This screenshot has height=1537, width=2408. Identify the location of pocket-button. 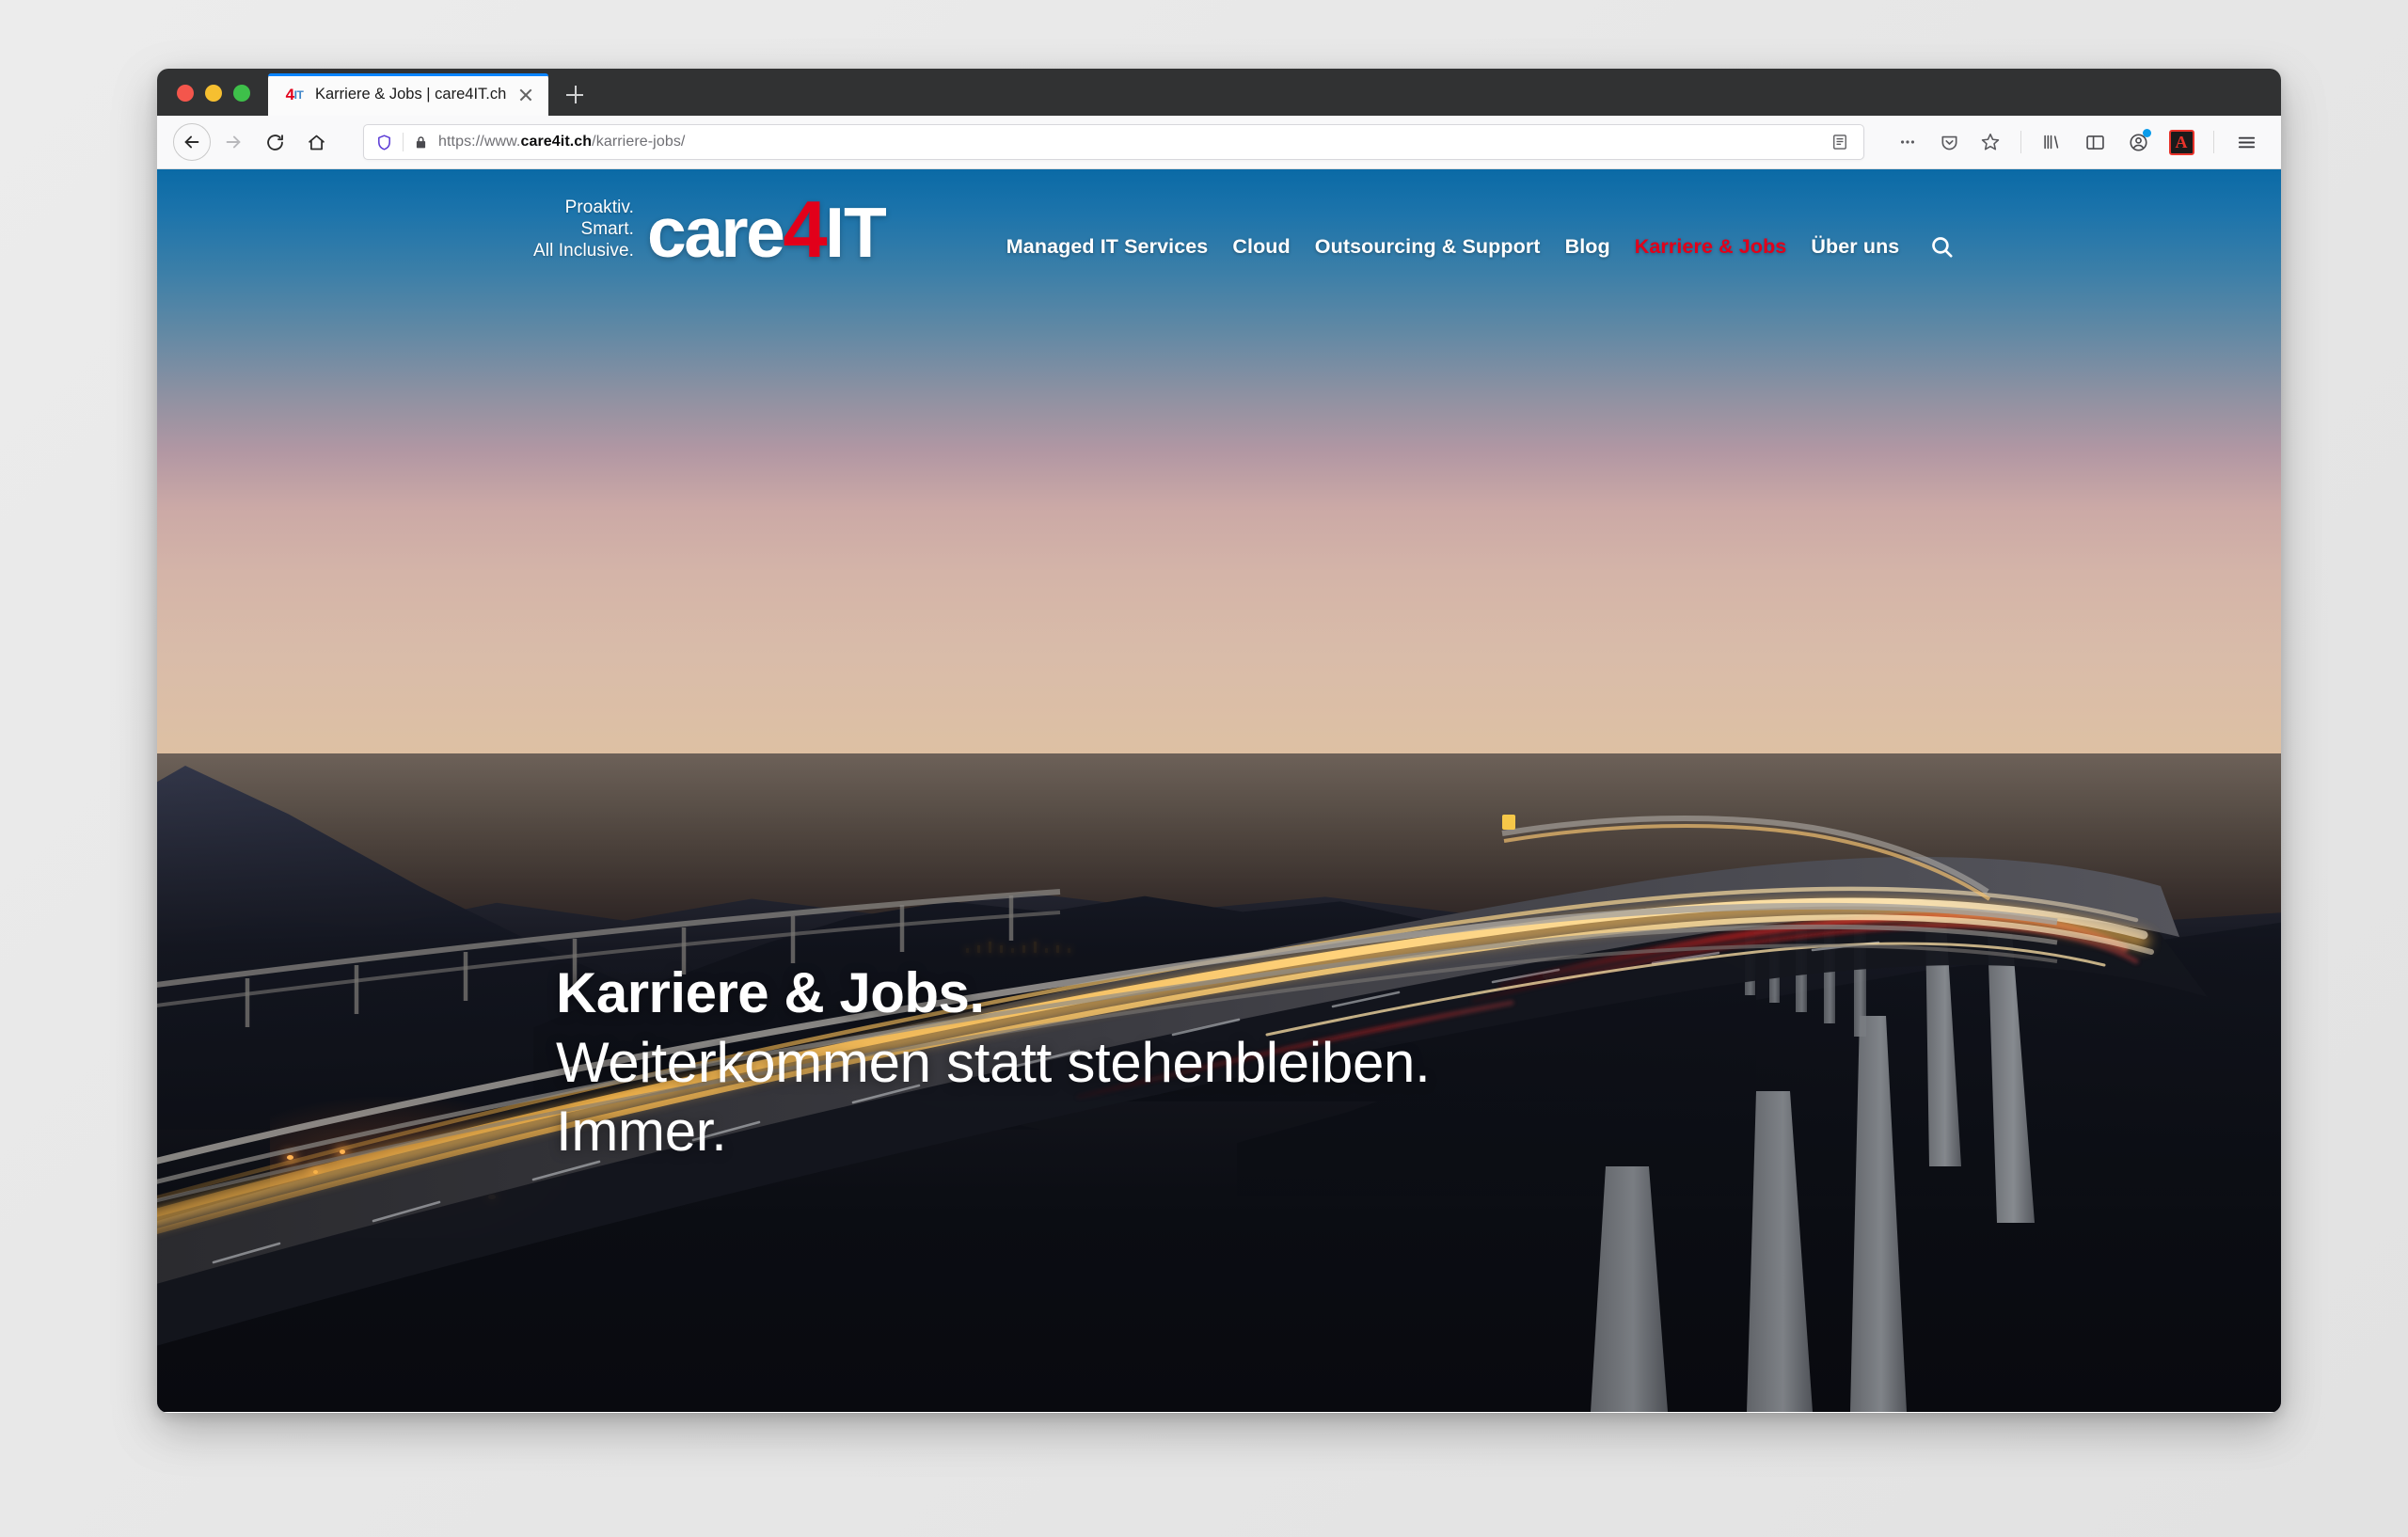
(1949, 142).